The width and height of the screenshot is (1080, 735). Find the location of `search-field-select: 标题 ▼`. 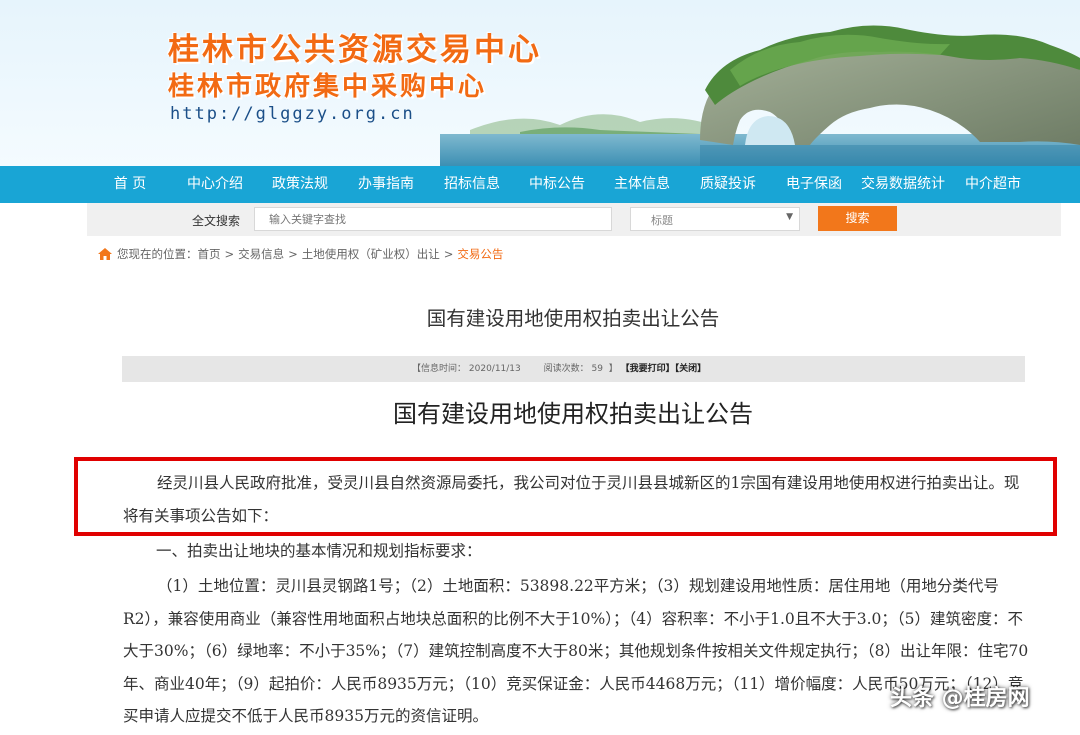

search-field-select: 标题 ▼ is located at coordinates (715, 219).